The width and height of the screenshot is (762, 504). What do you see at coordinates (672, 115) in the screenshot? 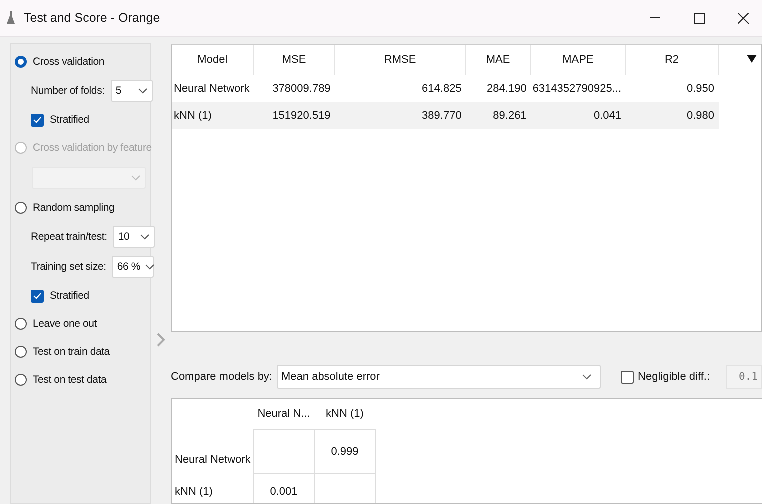
I see `table-cell: 0.980` at bounding box center [672, 115].